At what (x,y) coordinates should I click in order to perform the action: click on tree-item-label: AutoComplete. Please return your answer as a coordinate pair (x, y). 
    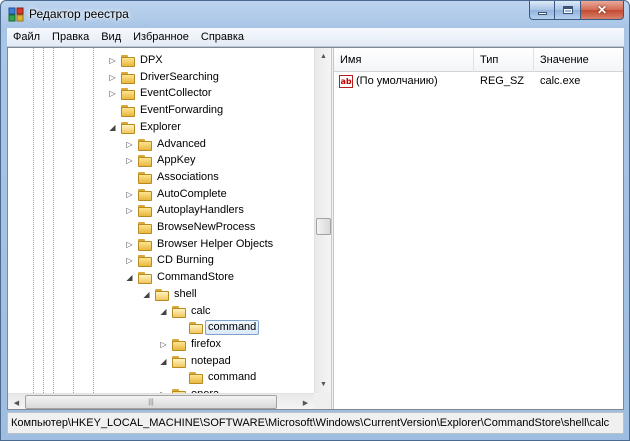
    Looking at the image, I should click on (192, 194).